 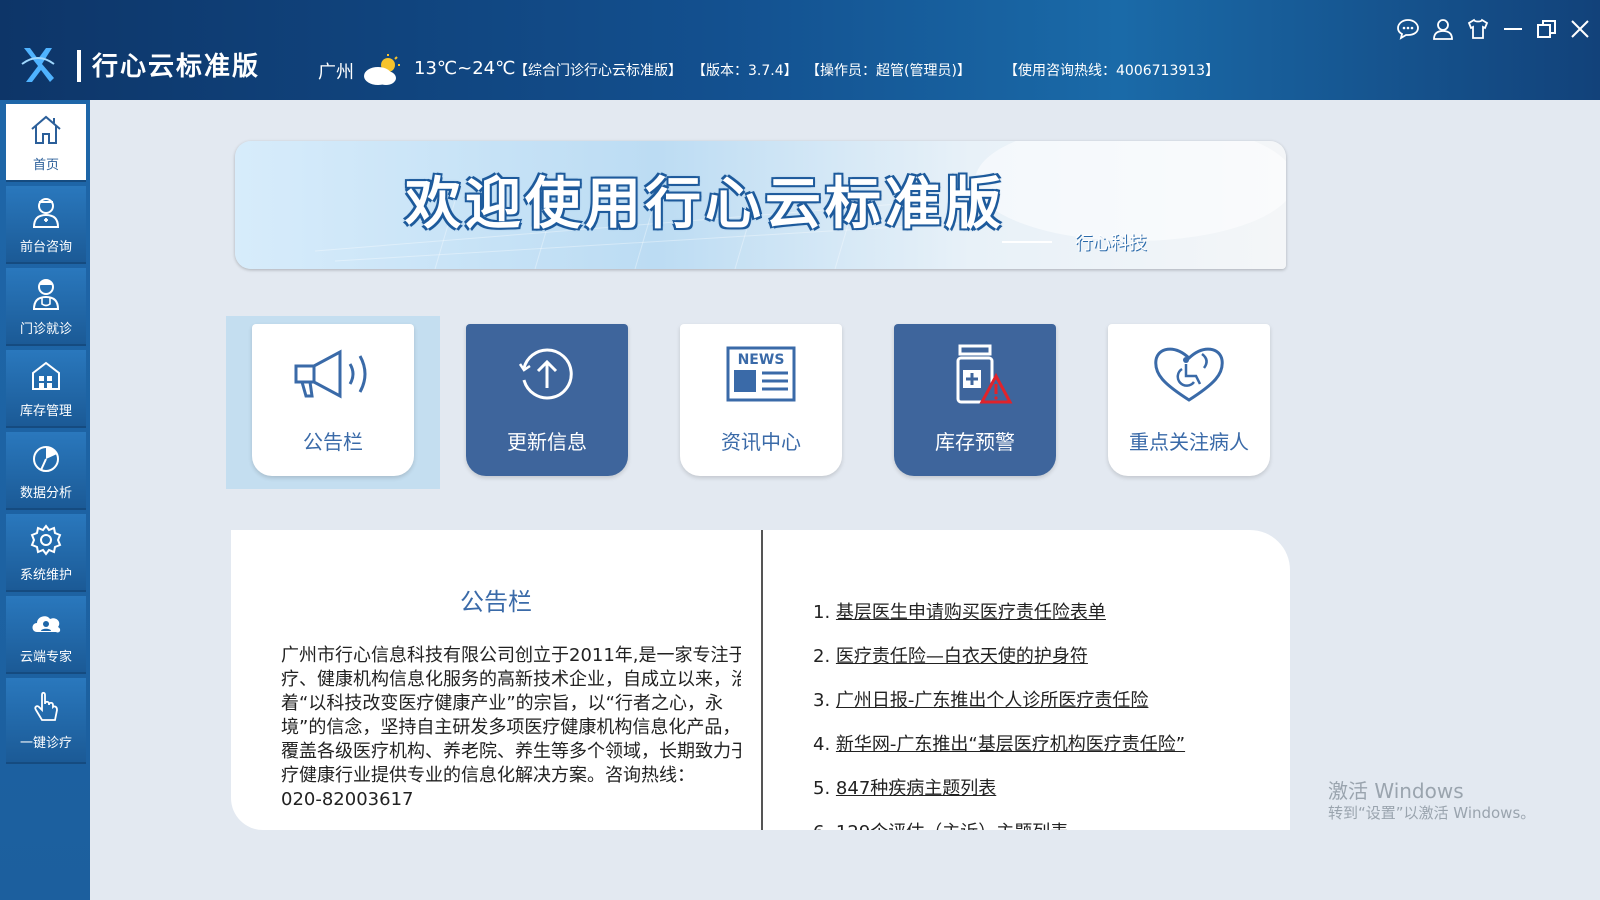 What do you see at coordinates (79, 66) in the screenshot?
I see `logo-divider` at bounding box center [79, 66].